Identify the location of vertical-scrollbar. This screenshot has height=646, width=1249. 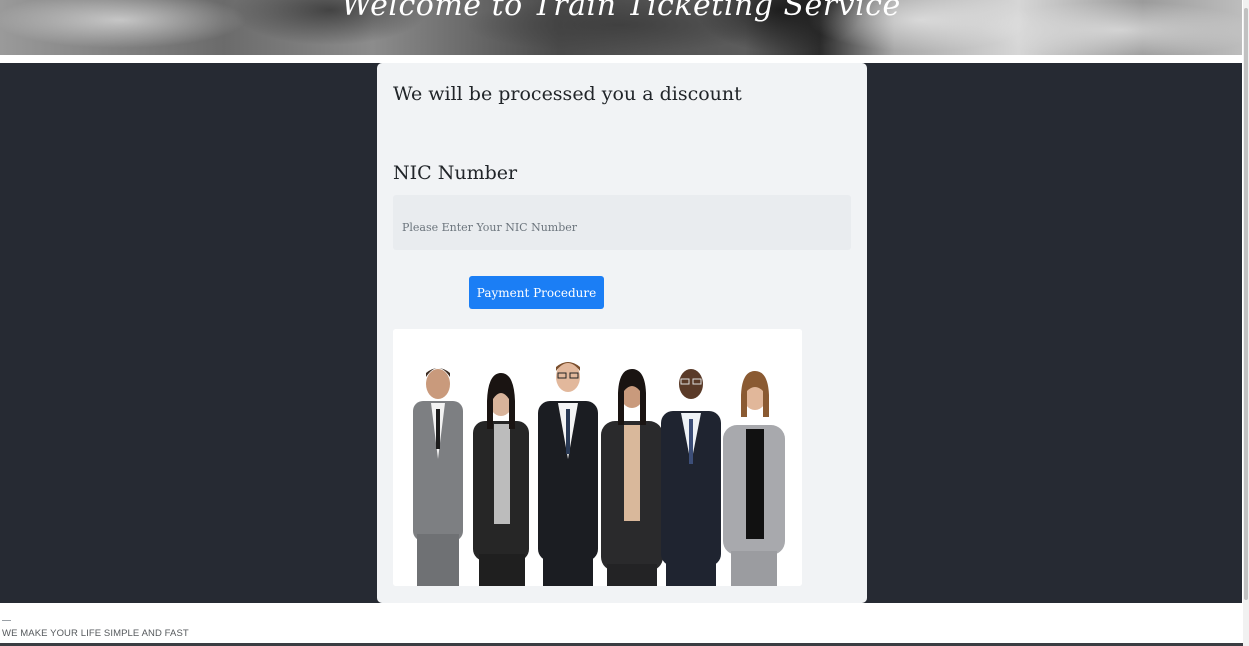
(1246, 323).